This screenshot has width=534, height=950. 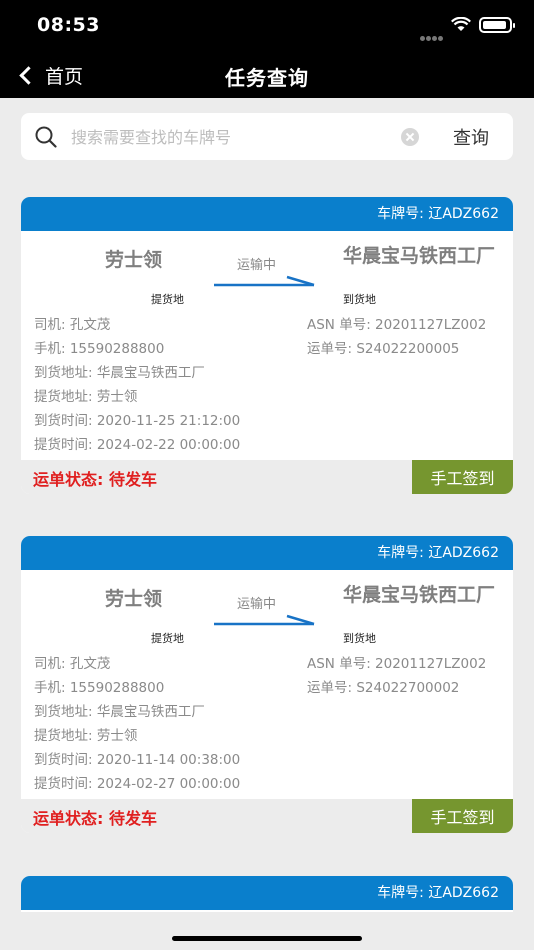 What do you see at coordinates (137, 760) in the screenshot?
I see `arrival-time: 到货时间: 2020-11-14 00:38:00` at bounding box center [137, 760].